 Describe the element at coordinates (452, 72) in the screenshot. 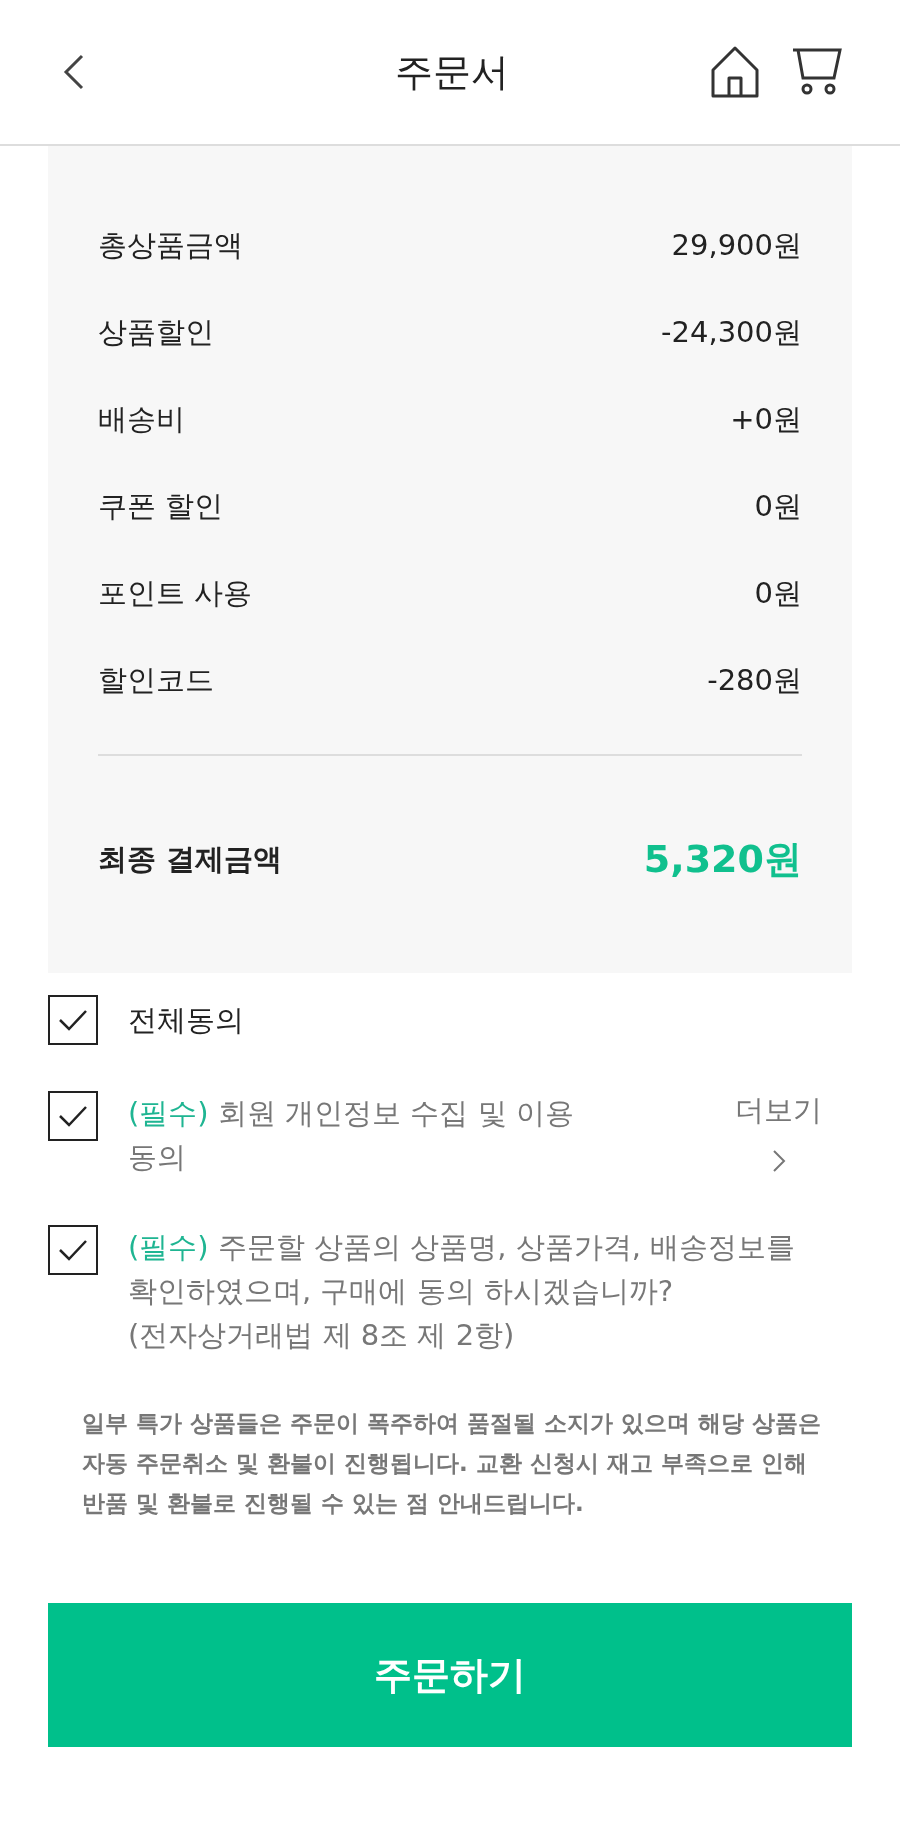

I see `page-title: 주문서` at that location.